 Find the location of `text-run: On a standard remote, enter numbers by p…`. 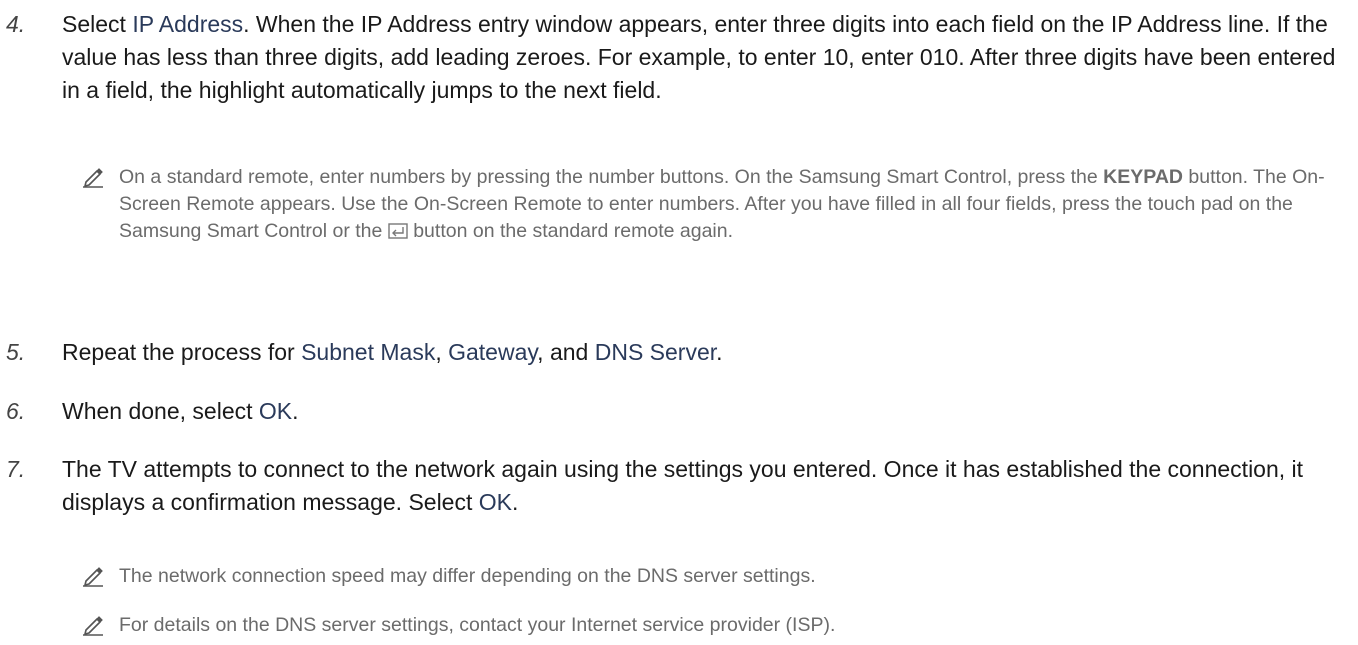

text-run: On a standard remote, enter numbers by p… is located at coordinates (611, 177).